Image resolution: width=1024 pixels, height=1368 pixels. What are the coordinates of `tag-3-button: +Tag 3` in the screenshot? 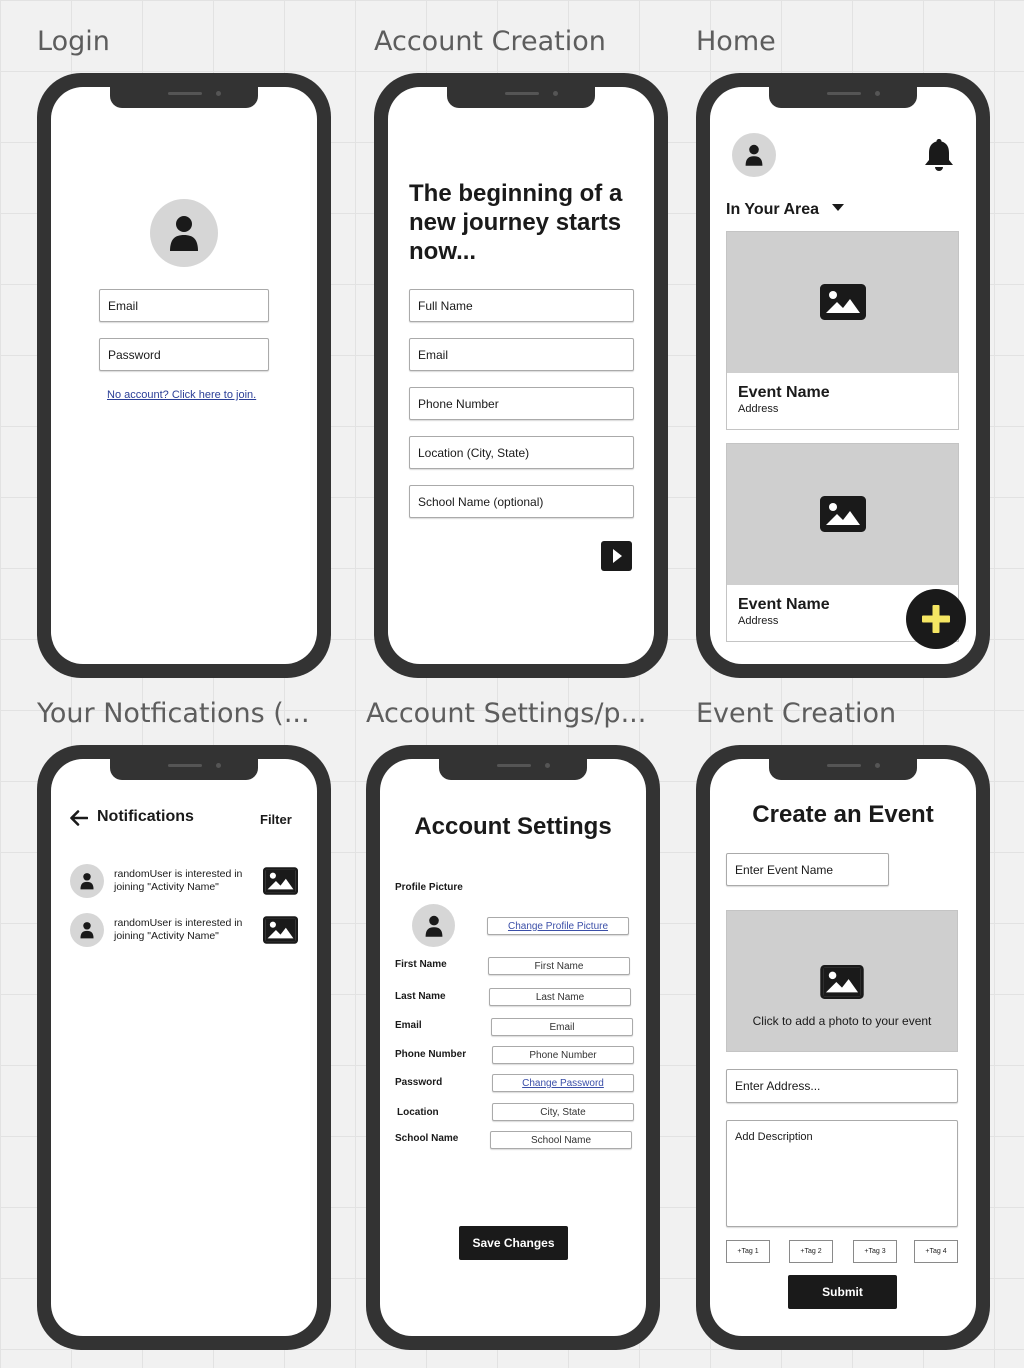 It's located at (875, 1251).